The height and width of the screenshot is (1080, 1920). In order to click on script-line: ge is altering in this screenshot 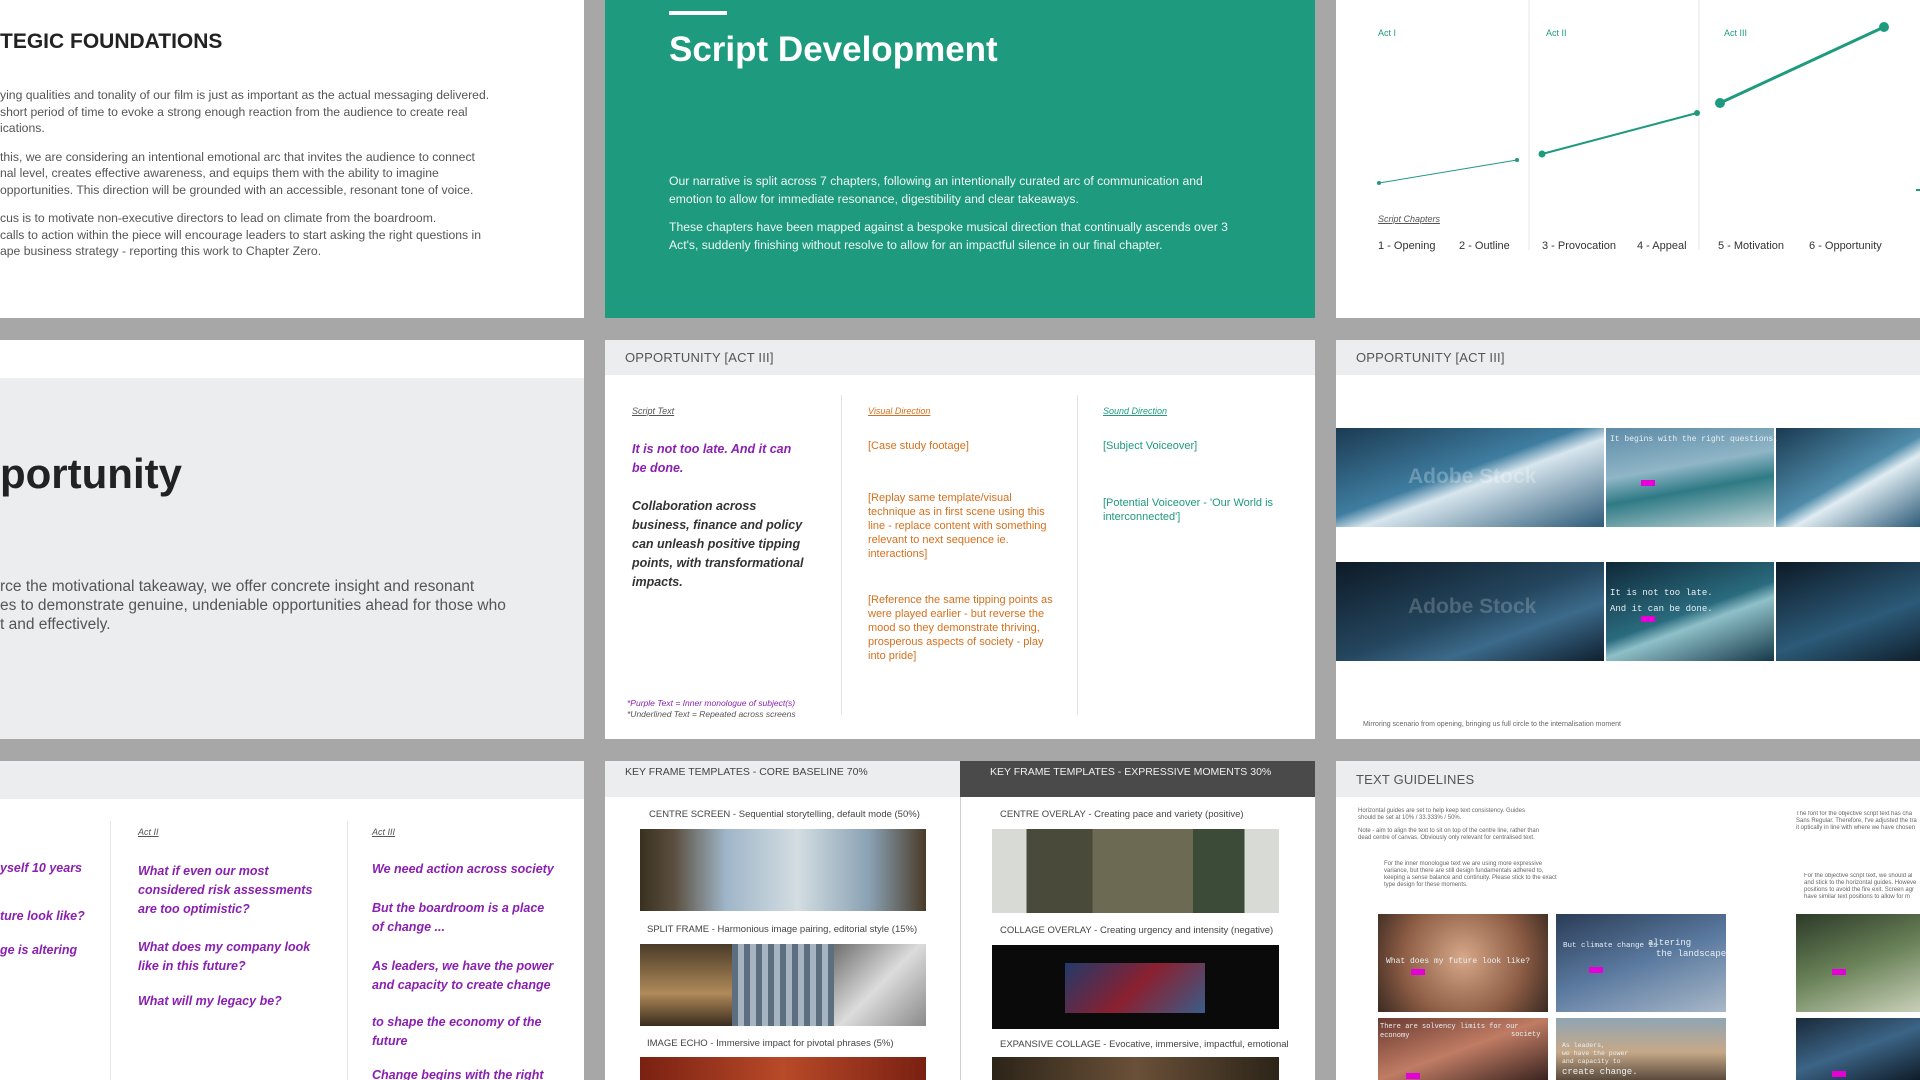, I will do `click(39, 950)`.